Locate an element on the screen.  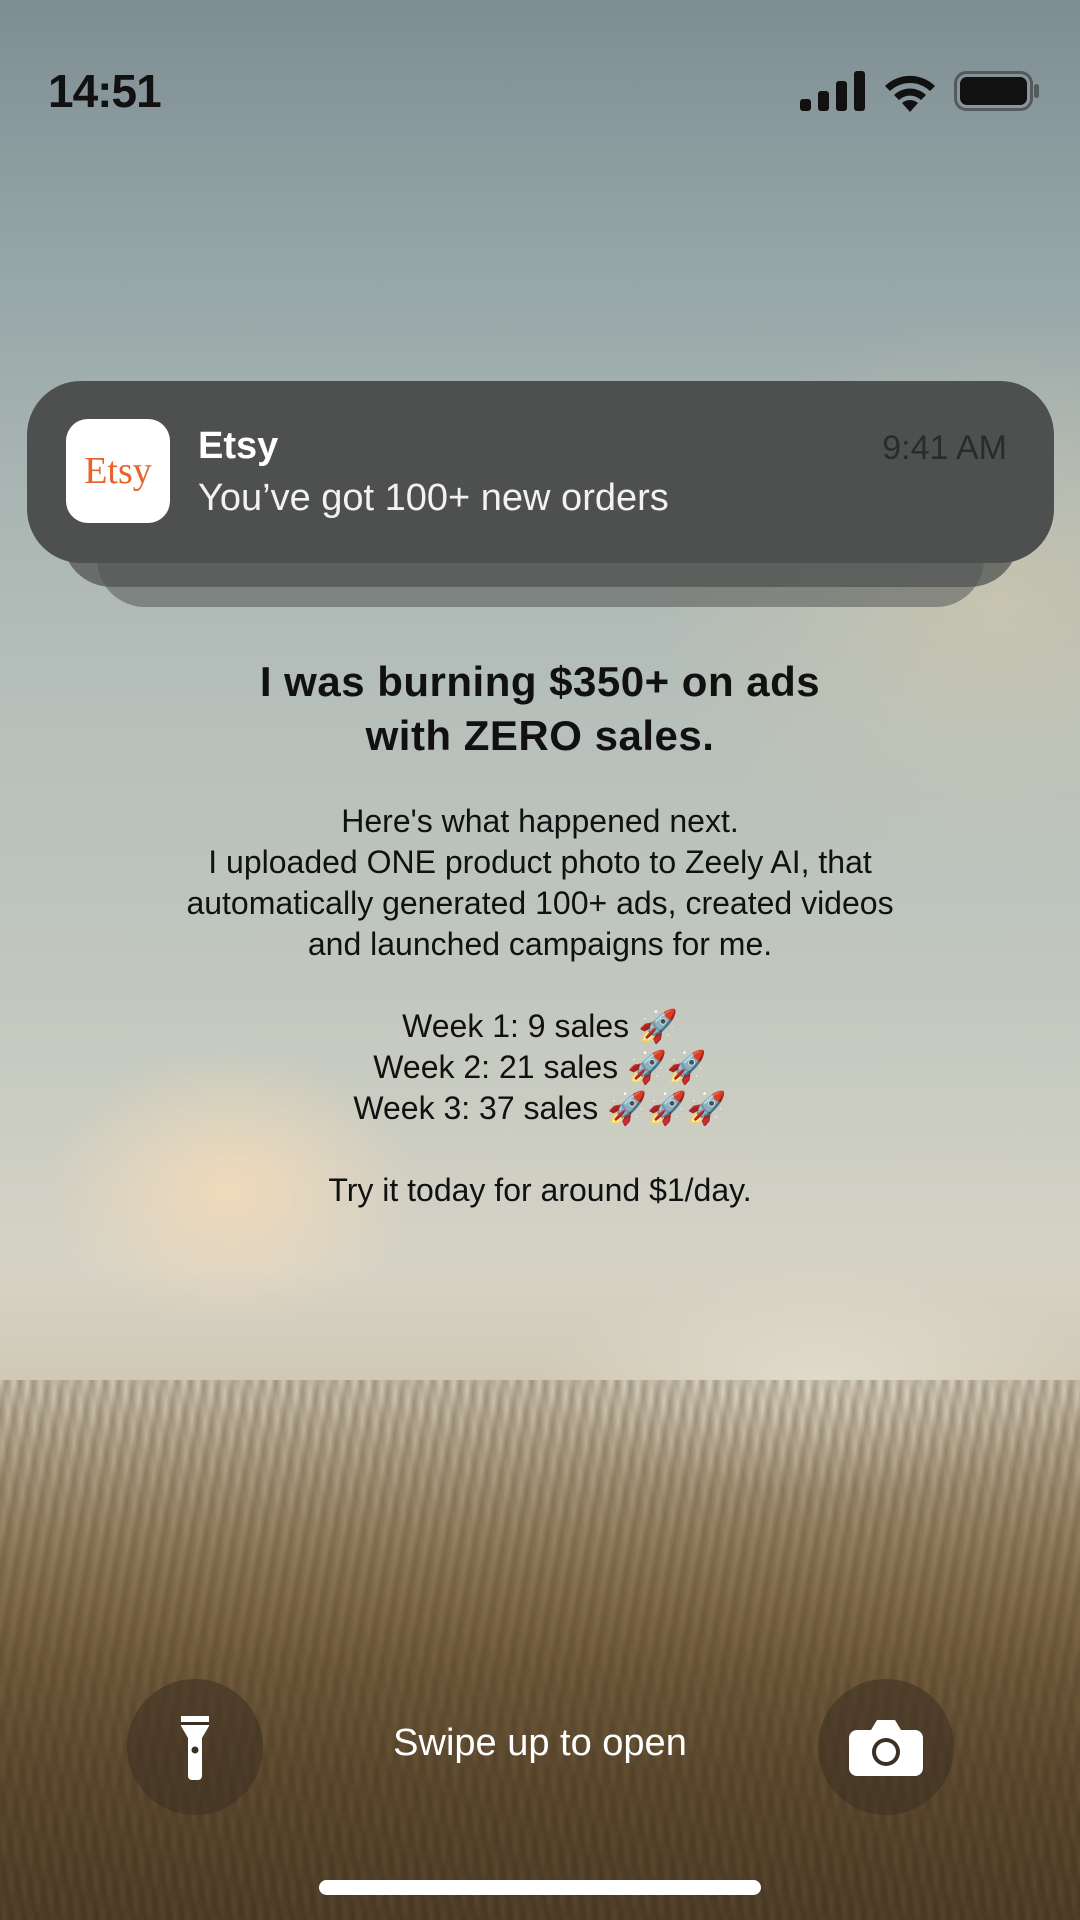
headline-line: I was burning $350+ on ads is located at coordinates (540, 681).